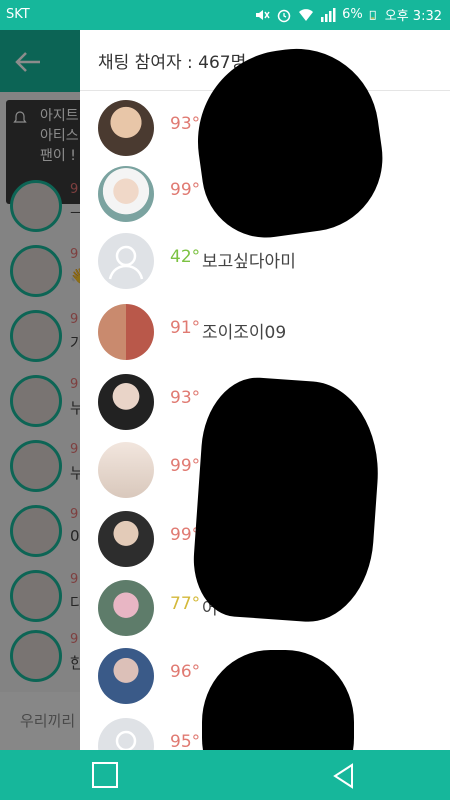 Image resolution: width=450 pixels, height=800 pixels. What do you see at coordinates (185, 328) in the screenshot?
I see `participant-temperature: 91°` at bounding box center [185, 328].